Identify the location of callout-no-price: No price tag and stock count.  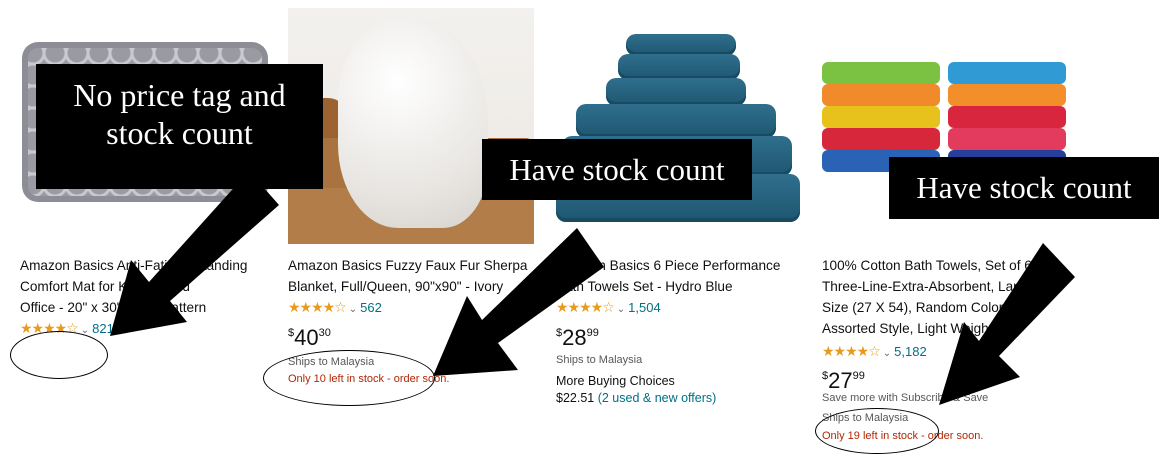
(179, 126).